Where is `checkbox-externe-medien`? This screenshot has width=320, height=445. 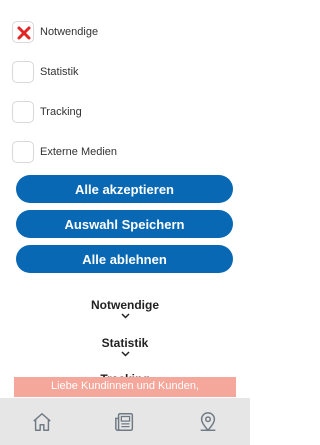
checkbox-externe-medien is located at coordinates (23, 152).